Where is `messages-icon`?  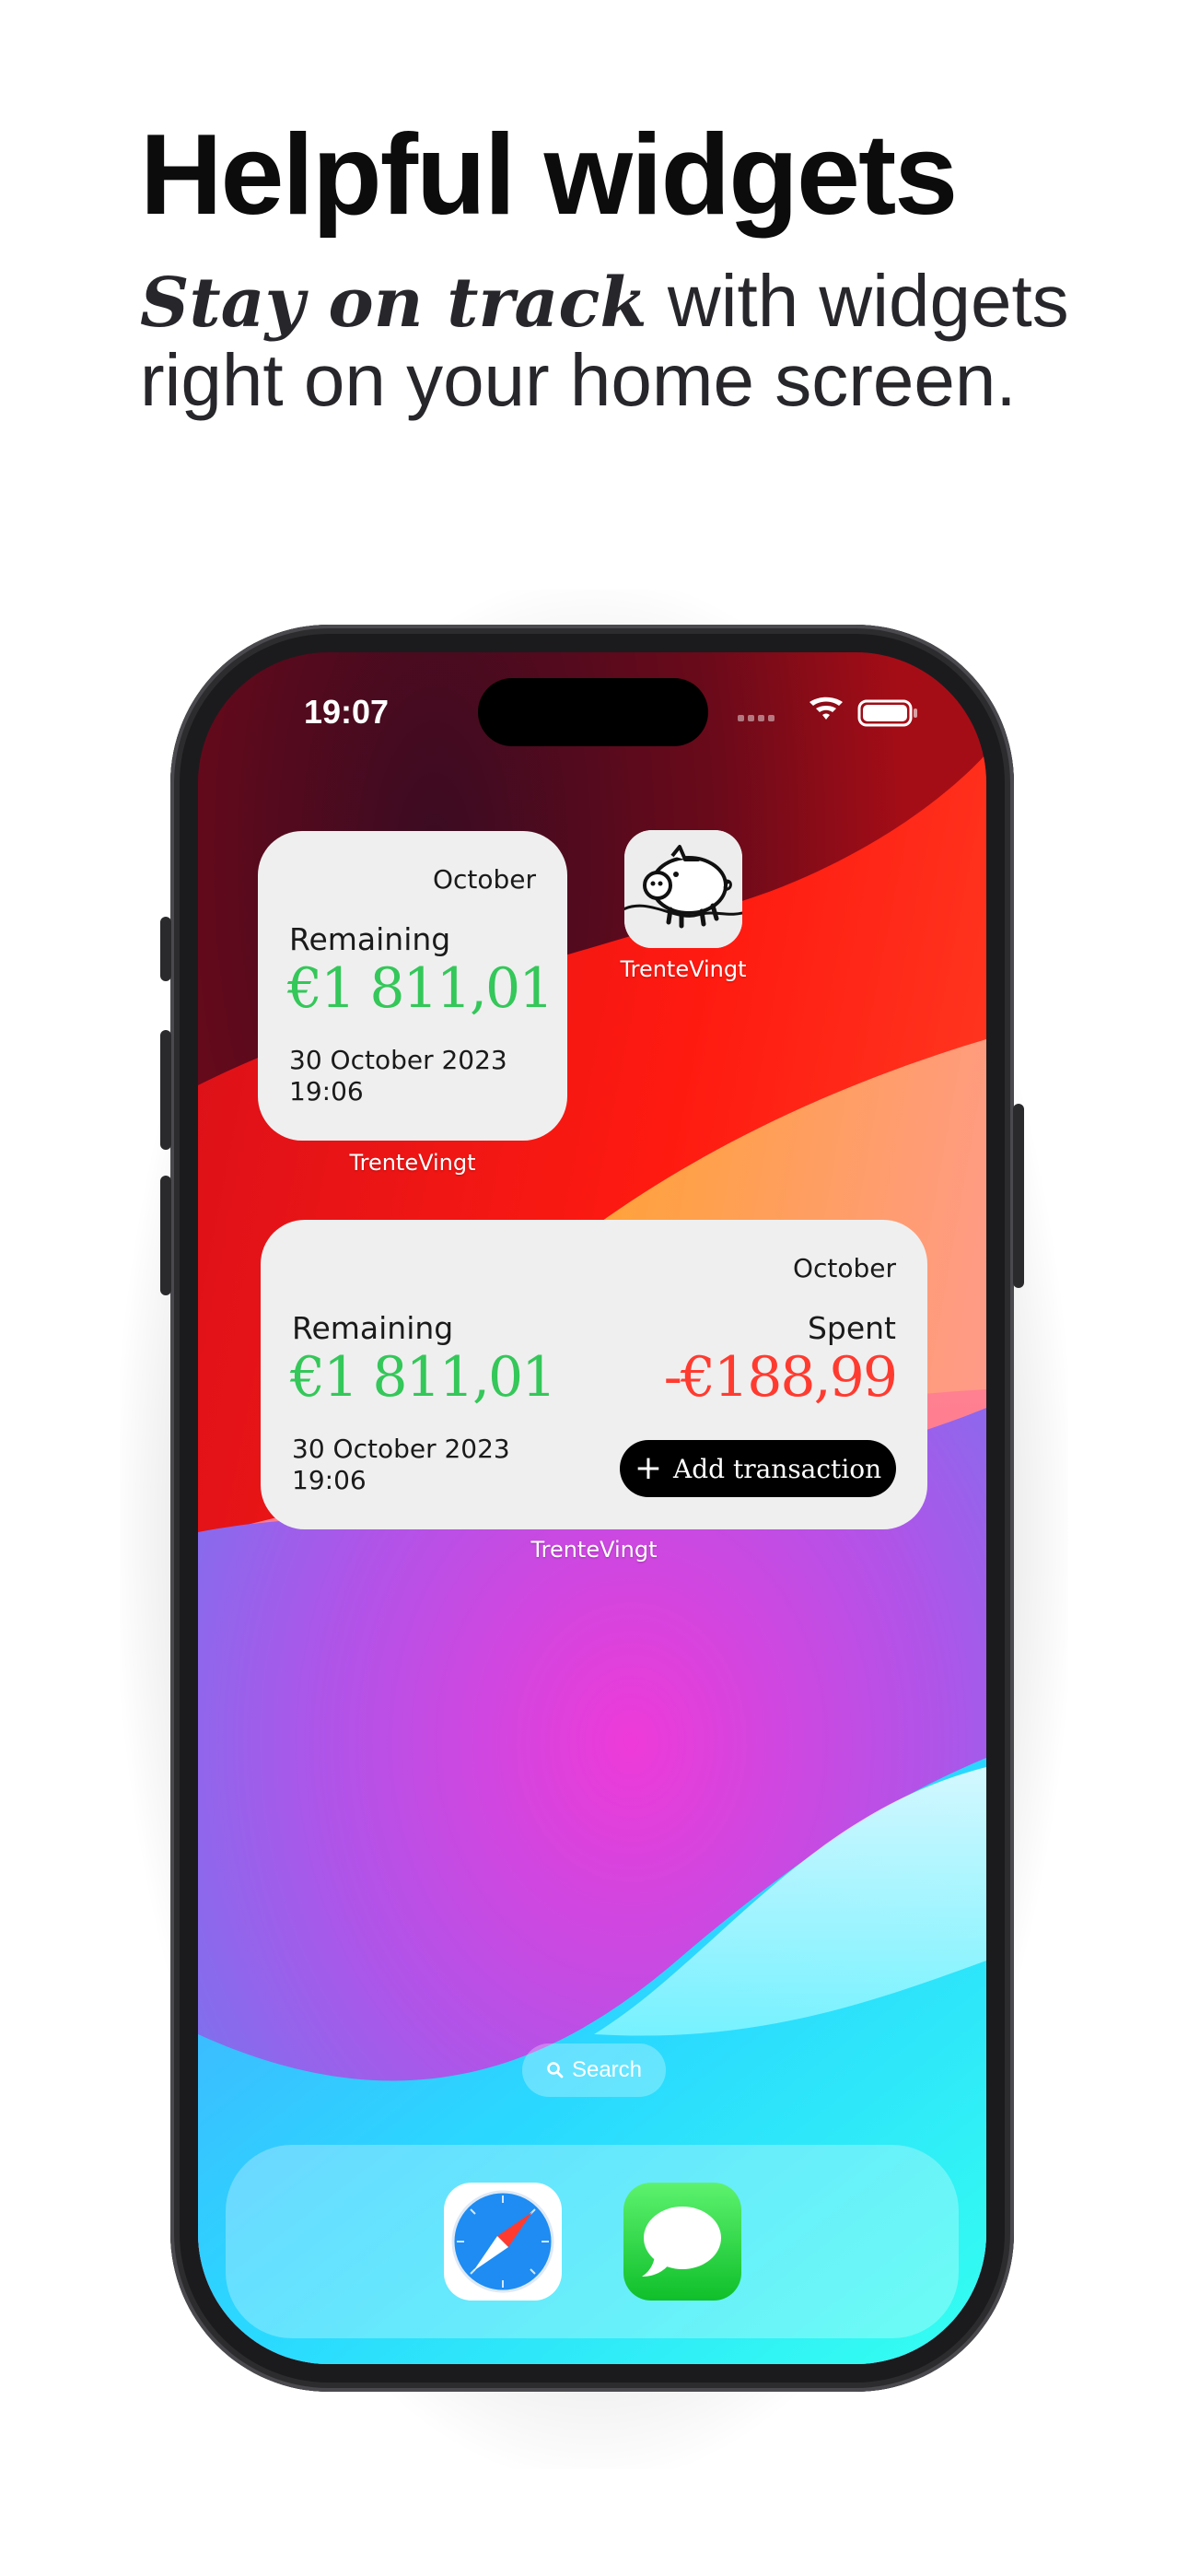
messages-icon is located at coordinates (682, 2242).